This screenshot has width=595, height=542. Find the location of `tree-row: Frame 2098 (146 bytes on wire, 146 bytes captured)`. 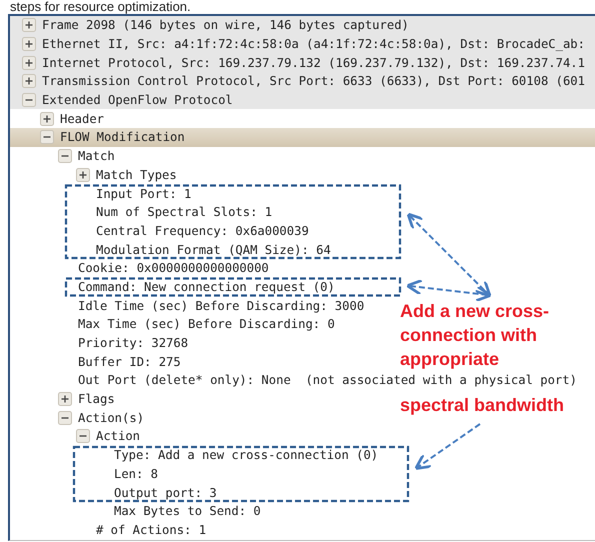

tree-row: Frame 2098 (146 bytes on wire, 146 bytes captured) is located at coordinates (302, 25).